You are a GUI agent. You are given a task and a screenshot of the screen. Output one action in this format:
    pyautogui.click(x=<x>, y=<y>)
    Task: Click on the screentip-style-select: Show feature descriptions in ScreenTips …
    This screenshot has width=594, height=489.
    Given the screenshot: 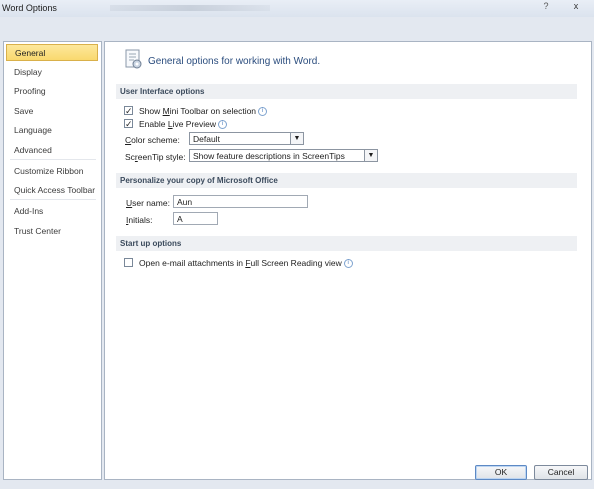 What is the action you would take?
    pyautogui.click(x=283, y=155)
    